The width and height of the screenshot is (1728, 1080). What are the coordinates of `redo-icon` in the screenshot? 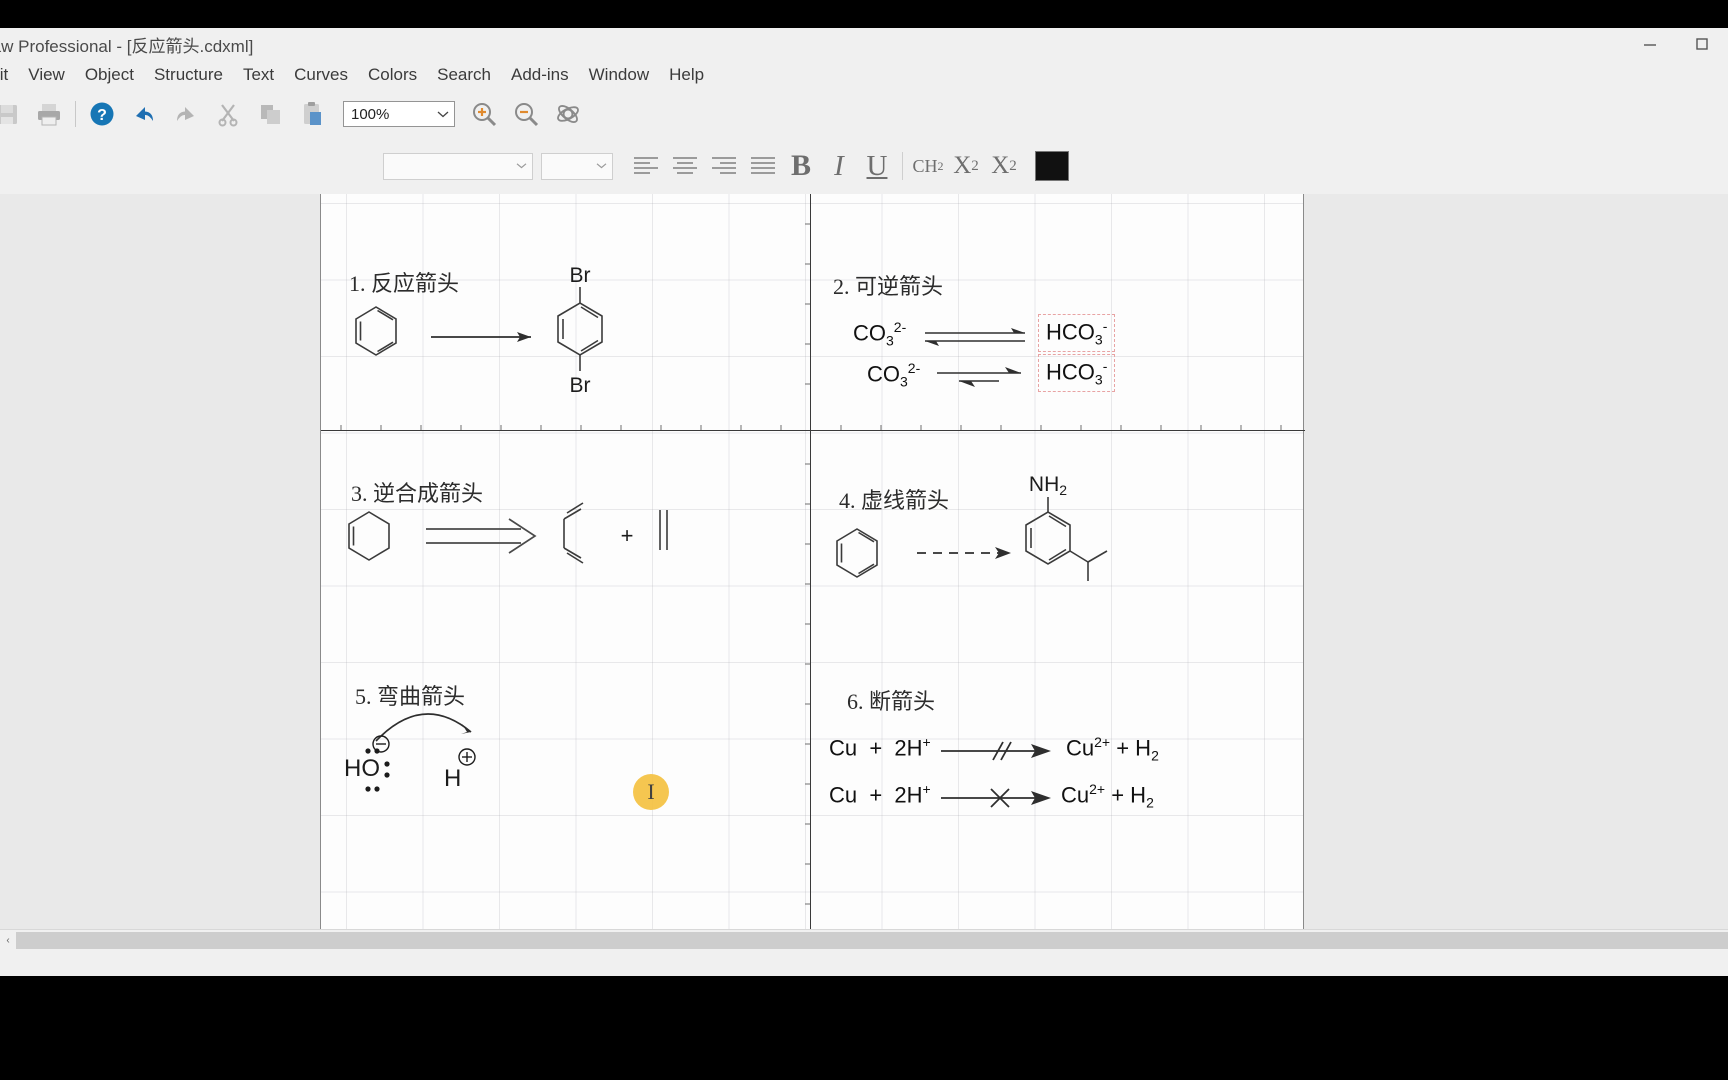 It's located at (186, 114).